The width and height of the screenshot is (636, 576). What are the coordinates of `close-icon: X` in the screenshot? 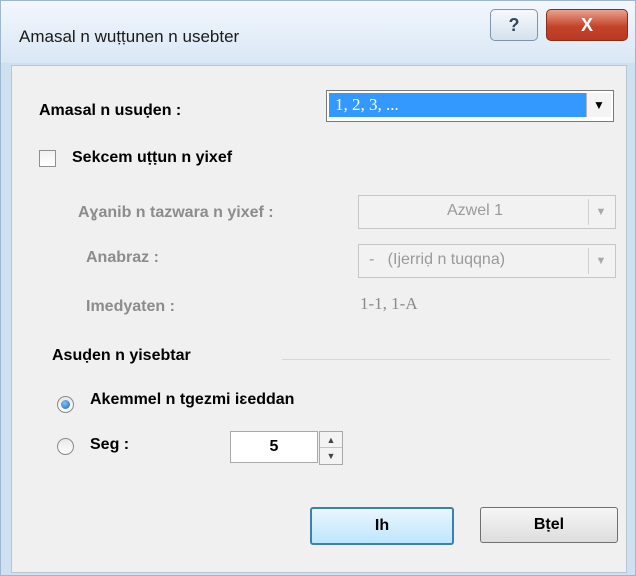 It's located at (586, 24).